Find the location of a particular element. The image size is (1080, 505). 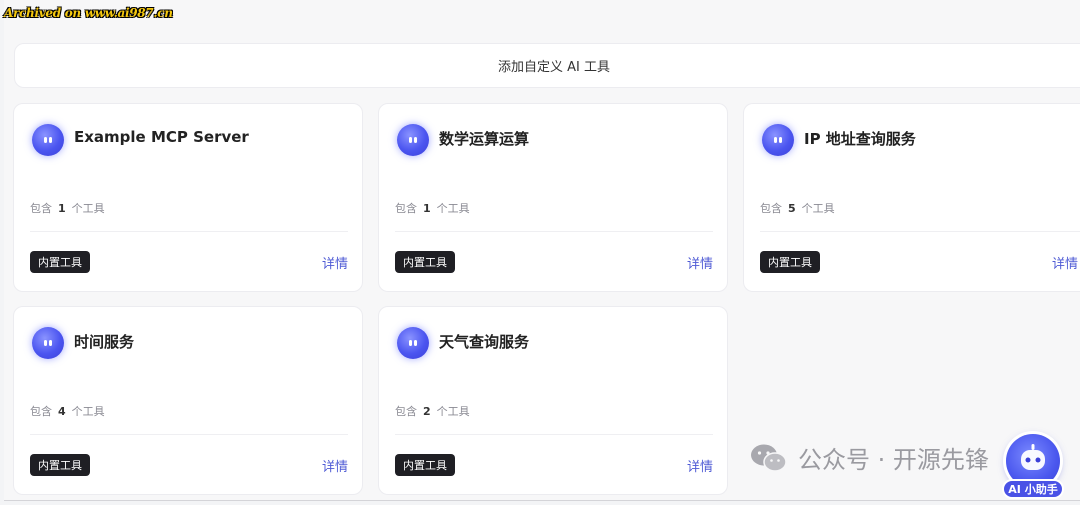

add-custom-tool-button: 添加自定义 AI 工具 is located at coordinates (547, 65).